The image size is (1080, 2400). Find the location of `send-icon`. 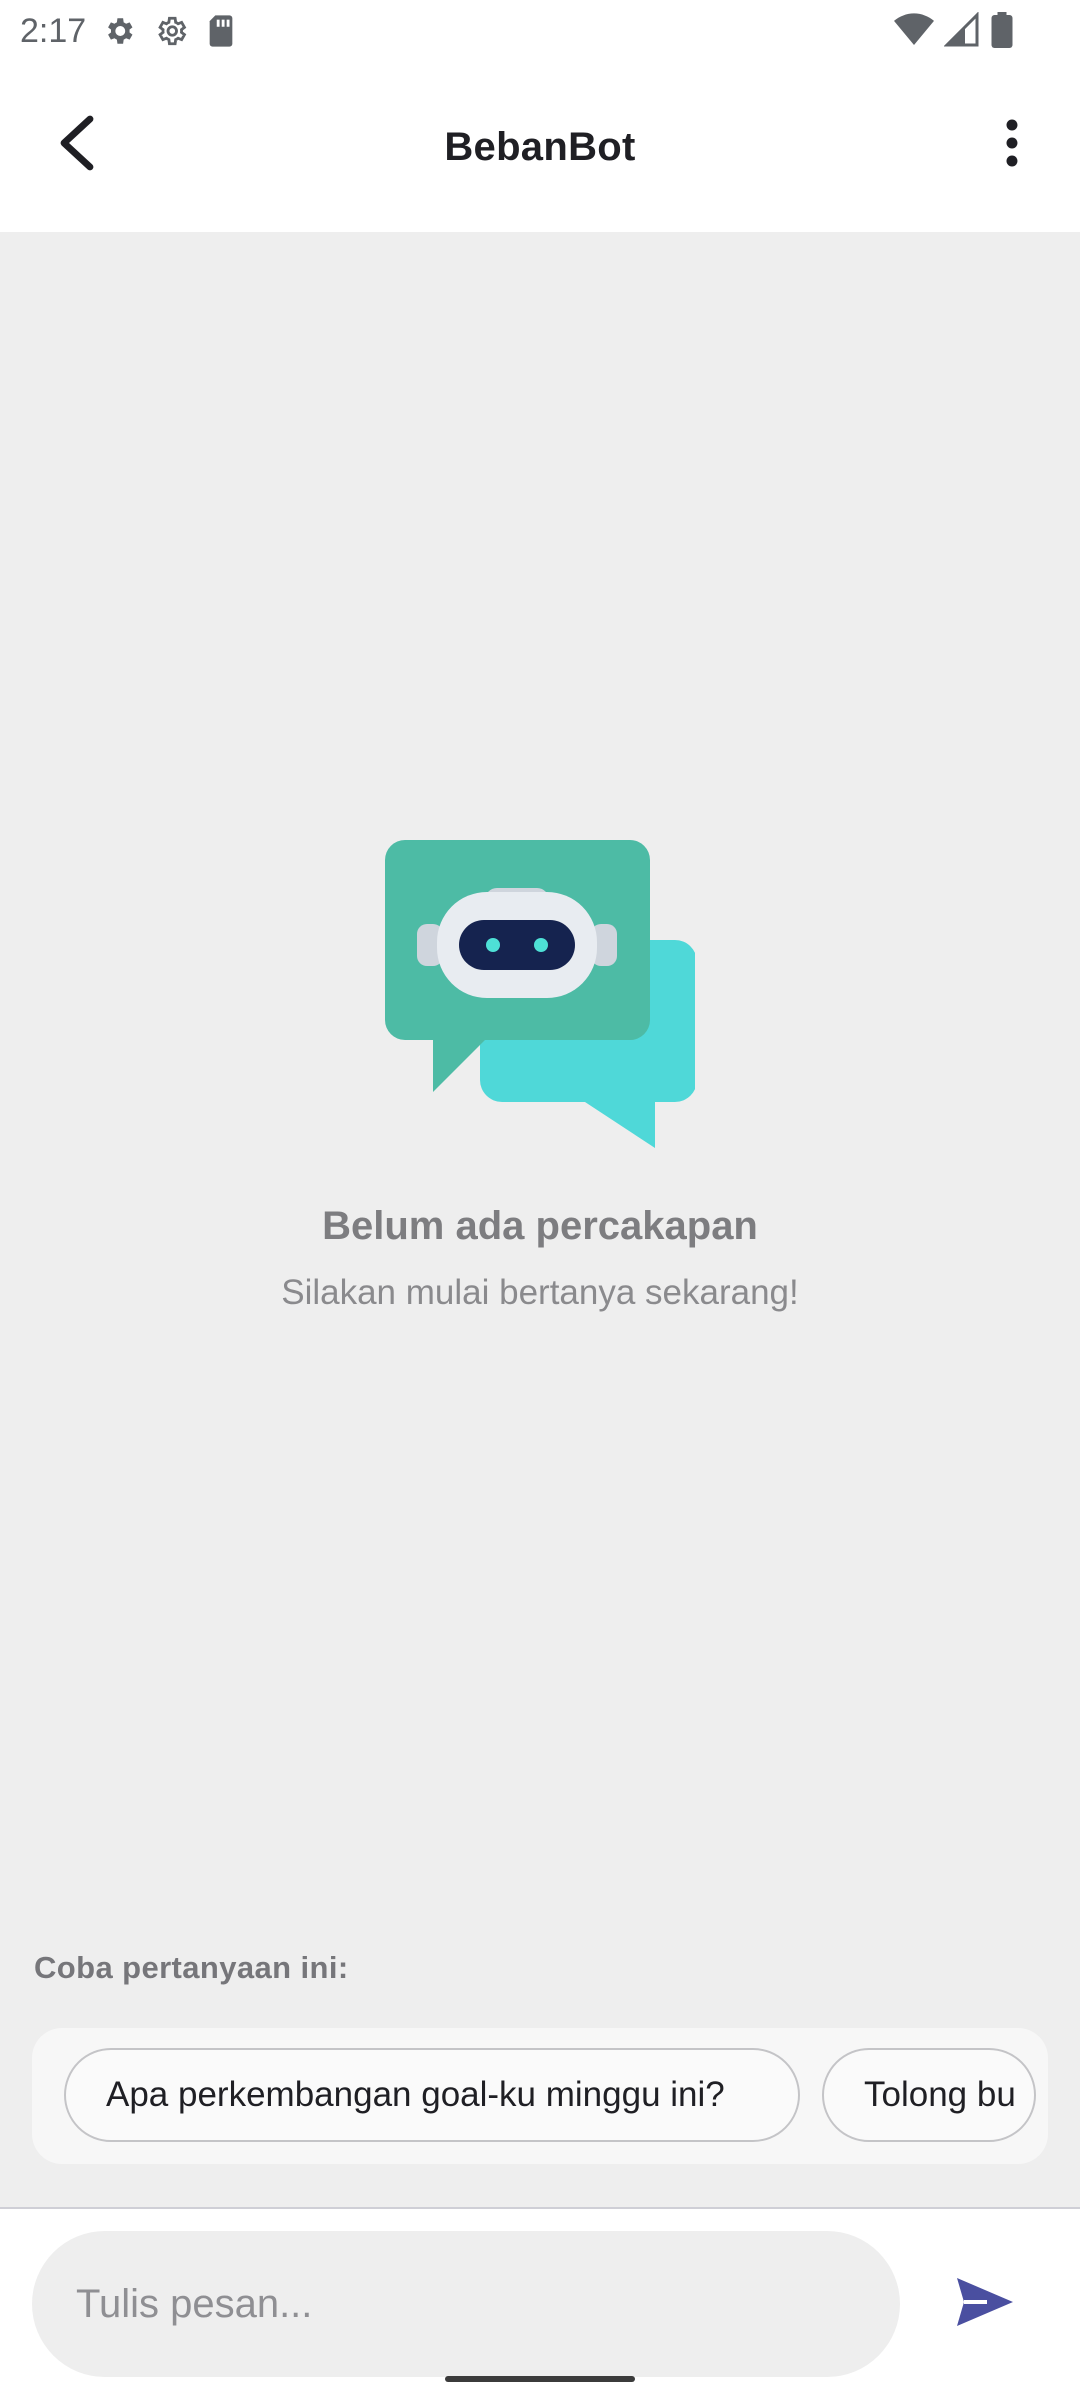

send-icon is located at coordinates (985, 2304).